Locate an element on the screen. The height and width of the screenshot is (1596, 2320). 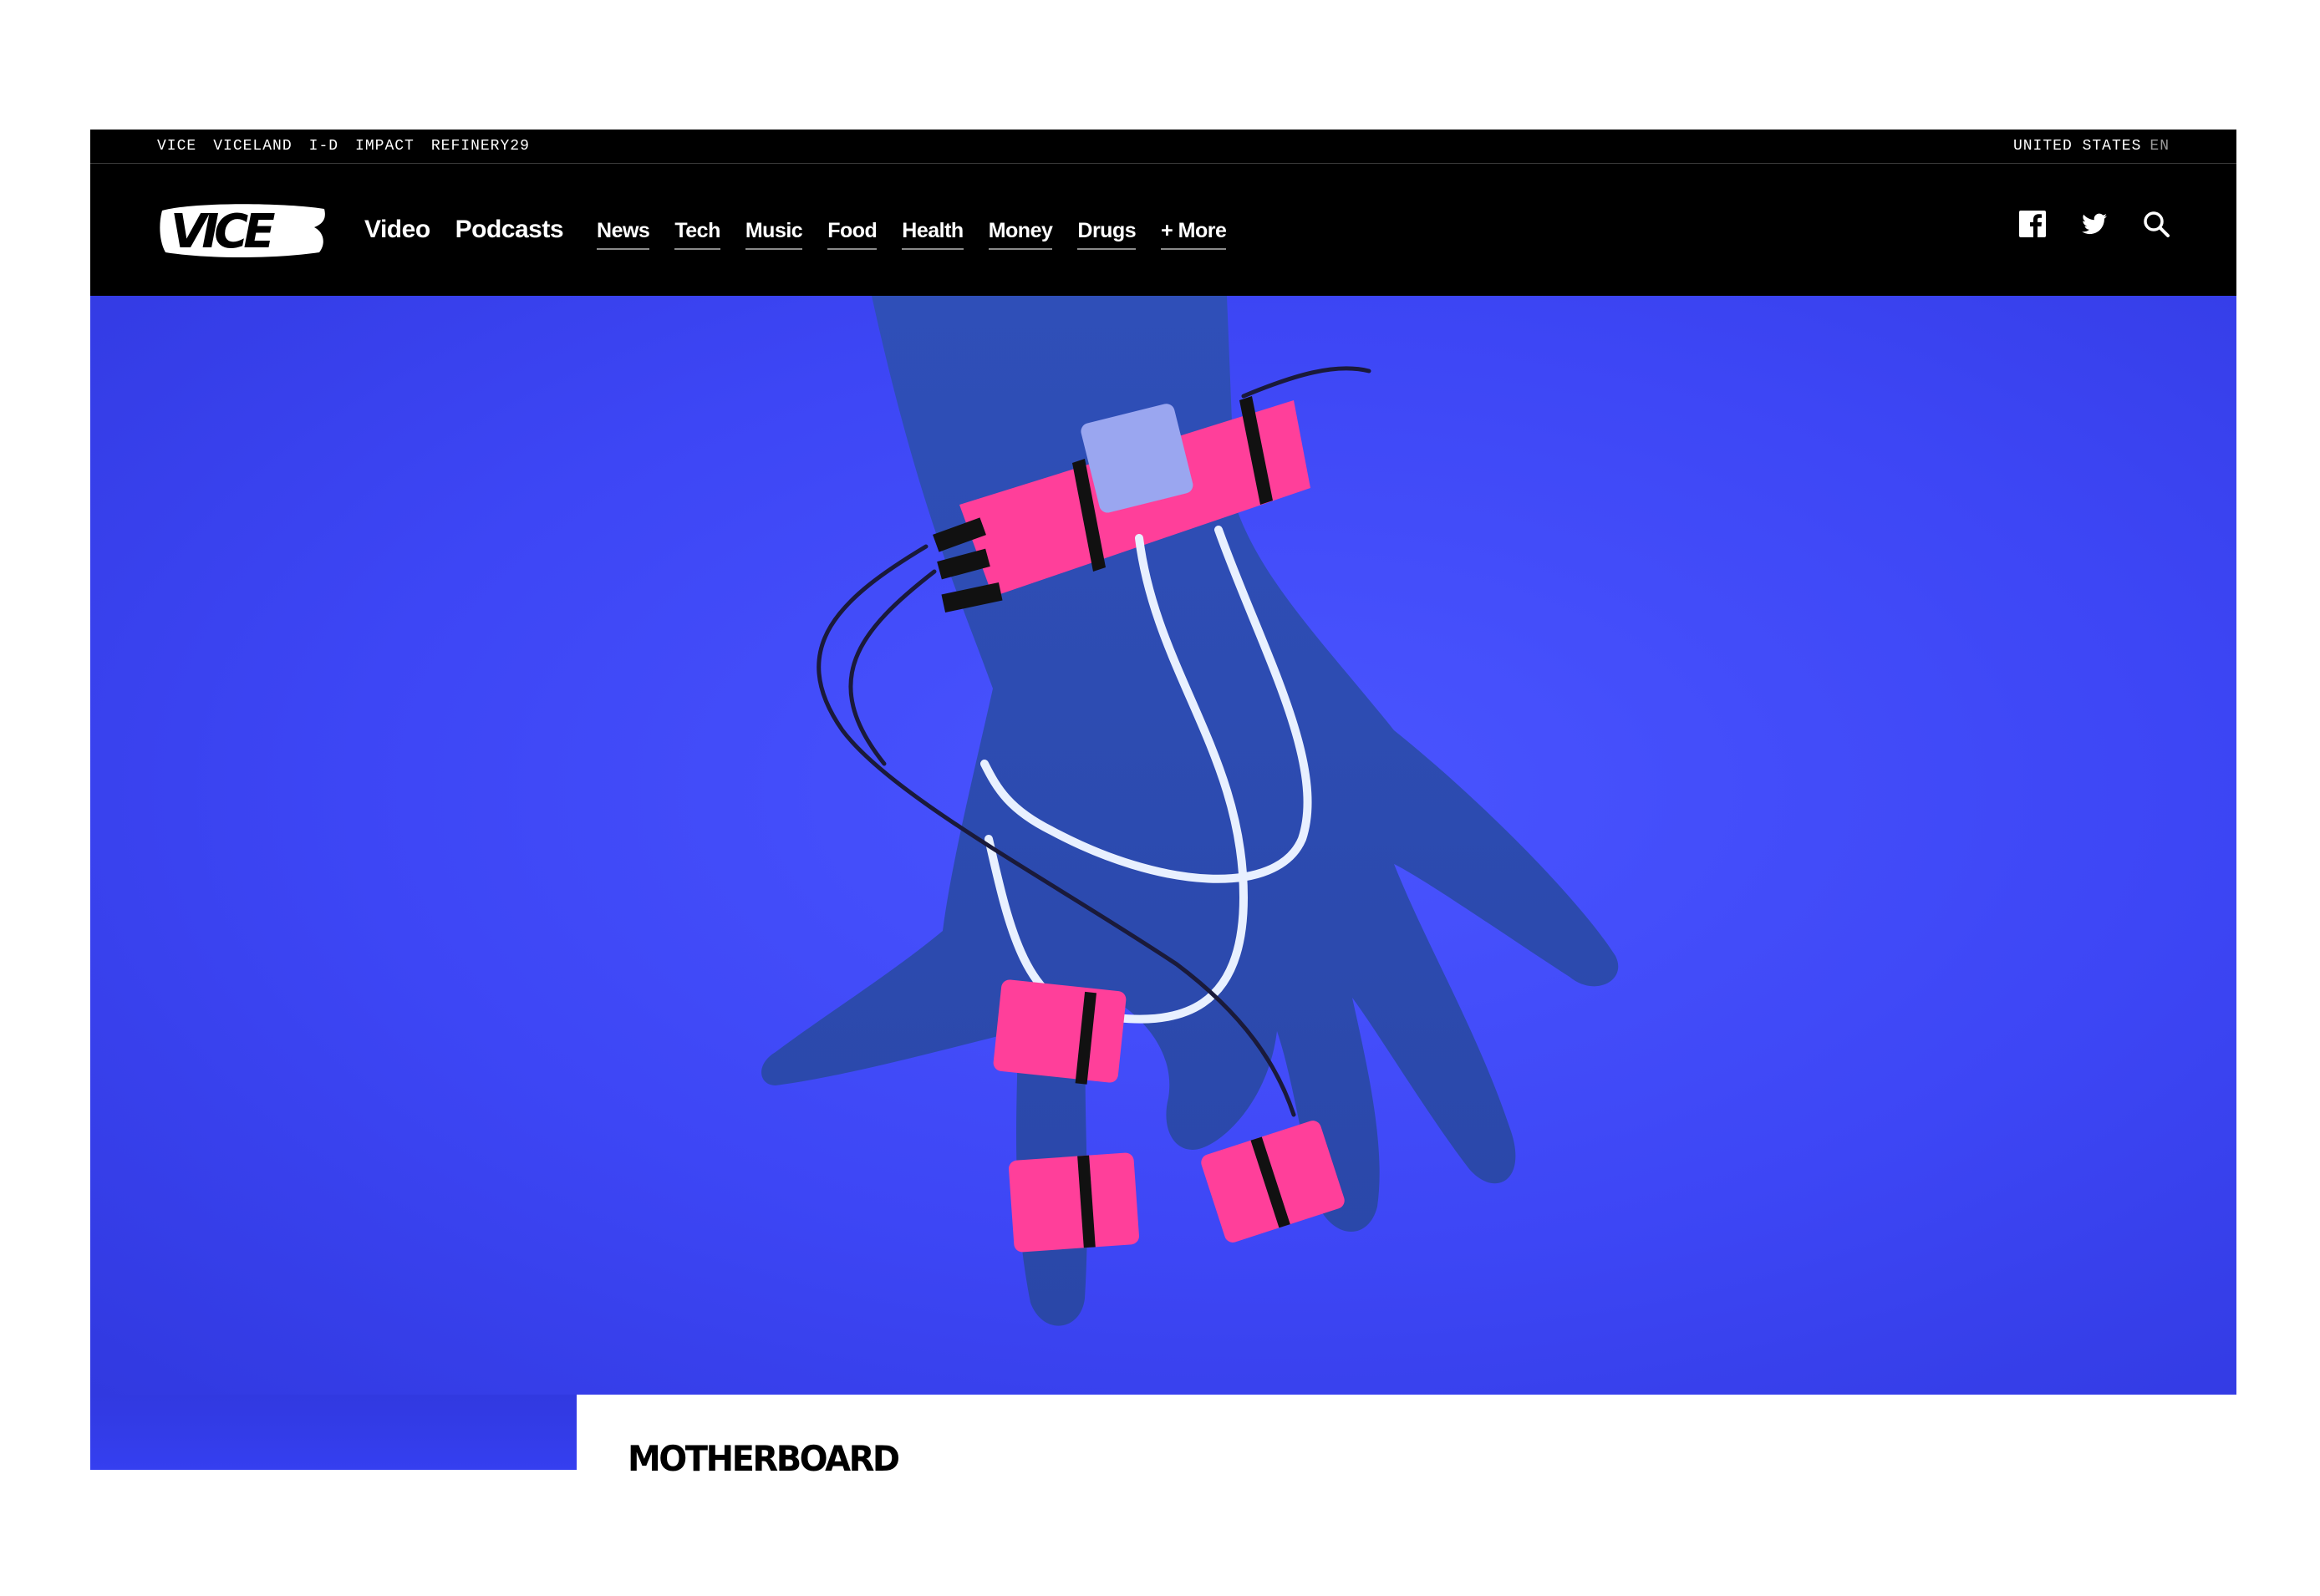
nav-money: Money is located at coordinates (1021, 234).